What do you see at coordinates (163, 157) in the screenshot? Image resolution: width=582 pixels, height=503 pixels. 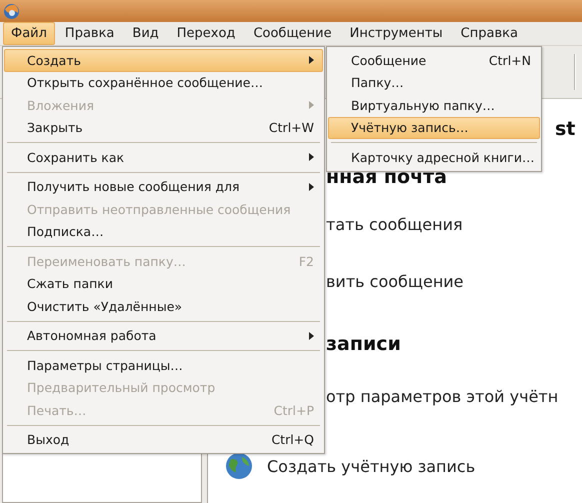 I see `menu-item: Сохранить как` at bounding box center [163, 157].